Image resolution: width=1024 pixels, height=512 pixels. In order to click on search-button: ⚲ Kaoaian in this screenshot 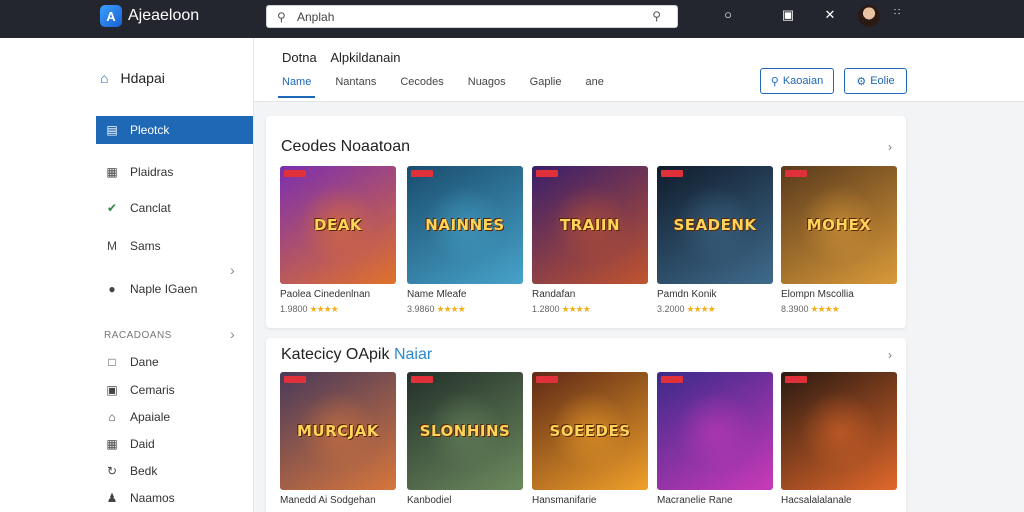, I will do `click(797, 81)`.